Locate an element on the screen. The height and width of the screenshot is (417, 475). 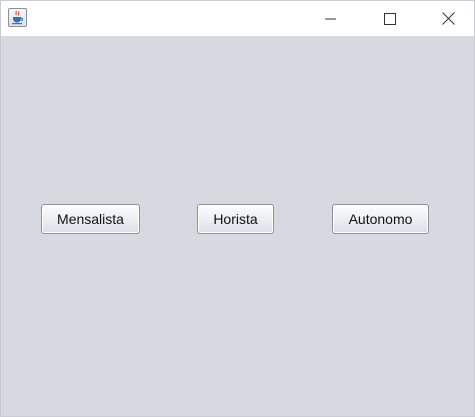
title-bar is located at coordinates (237, 18).